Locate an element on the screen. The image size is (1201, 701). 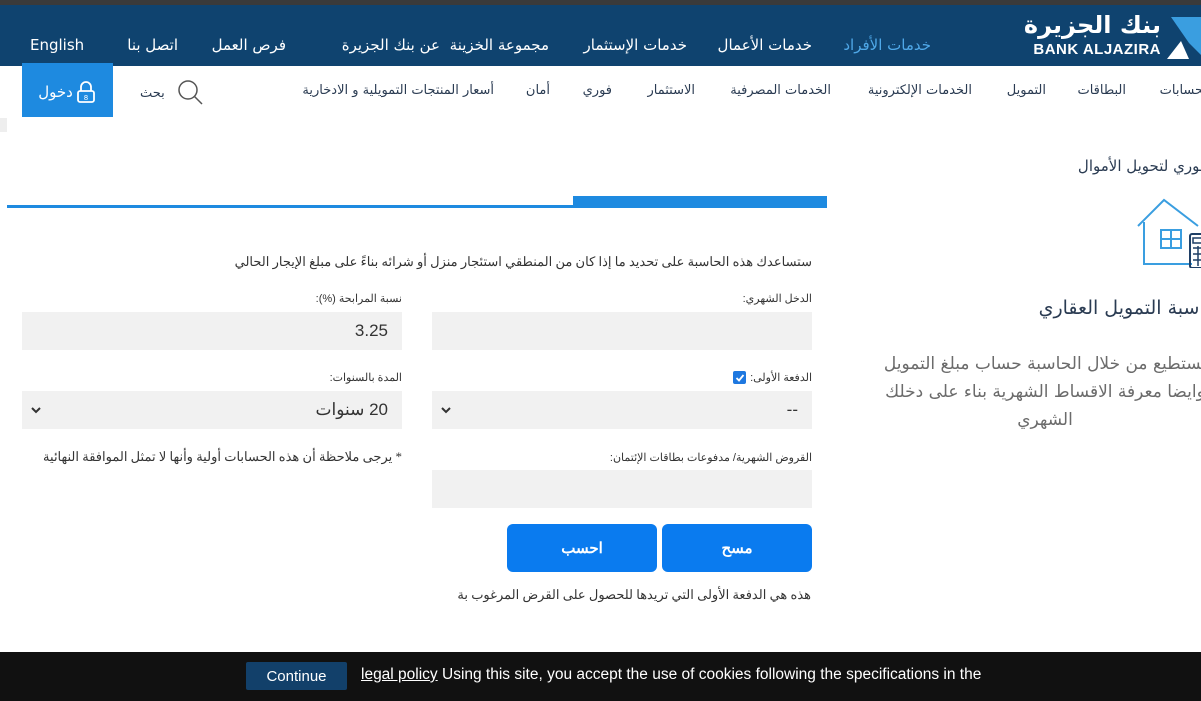
down-payment-label-text: الدفعة الأولى: is located at coordinates (781, 378).